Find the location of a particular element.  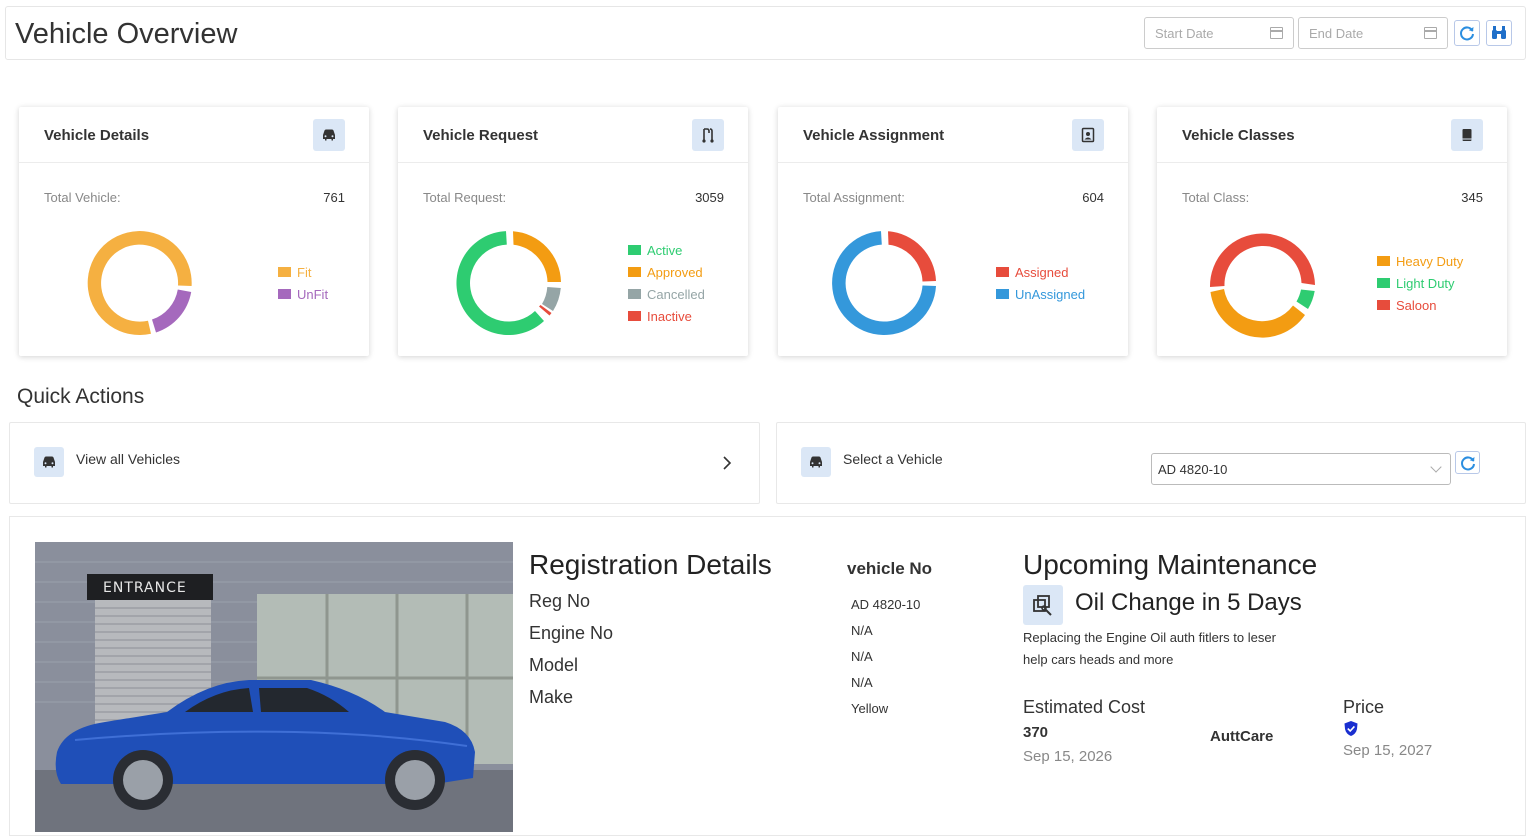

donut-segment-saloon is located at coordinates (1262, 260).